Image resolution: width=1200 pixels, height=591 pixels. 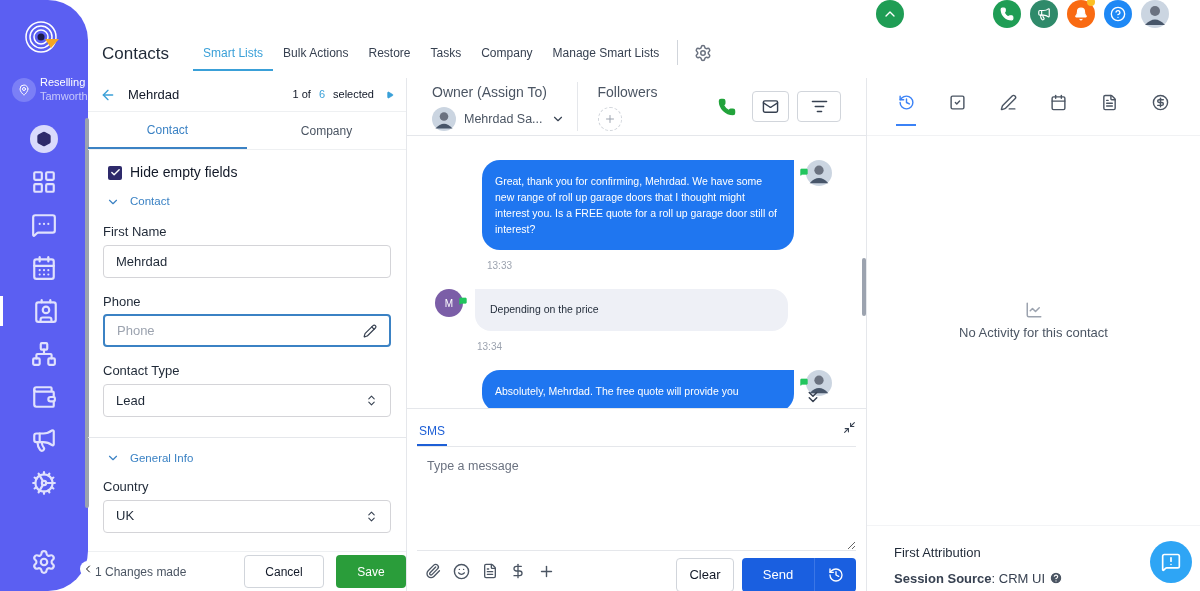 What do you see at coordinates (136, 54) in the screenshot?
I see `page-title: Contacts` at bounding box center [136, 54].